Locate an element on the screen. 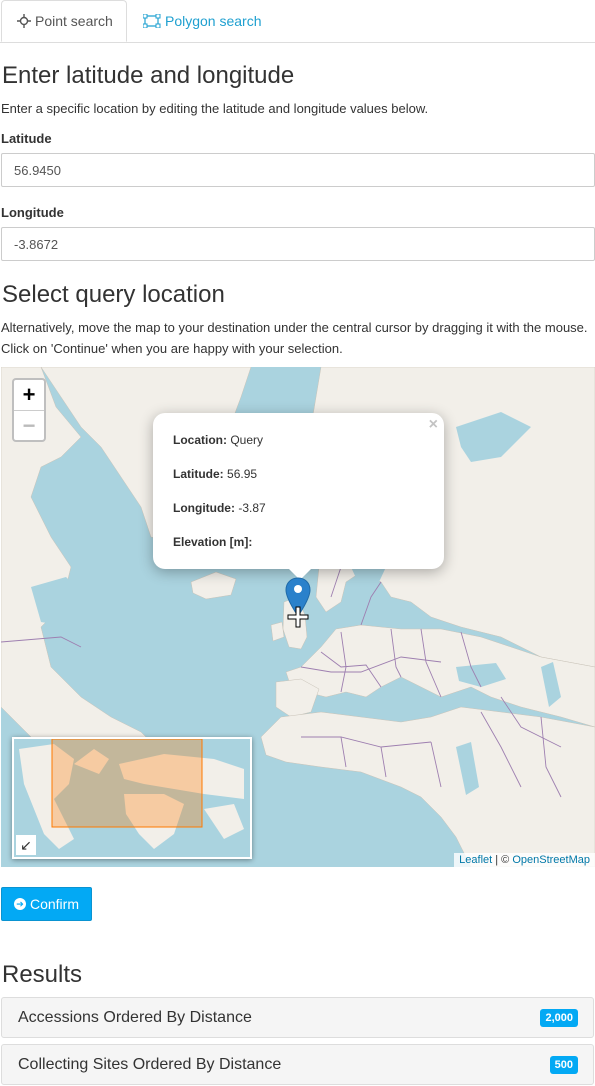 The width and height of the screenshot is (595, 1086). result-accessions-count-badge: 2,000 is located at coordinates (559, 1018).